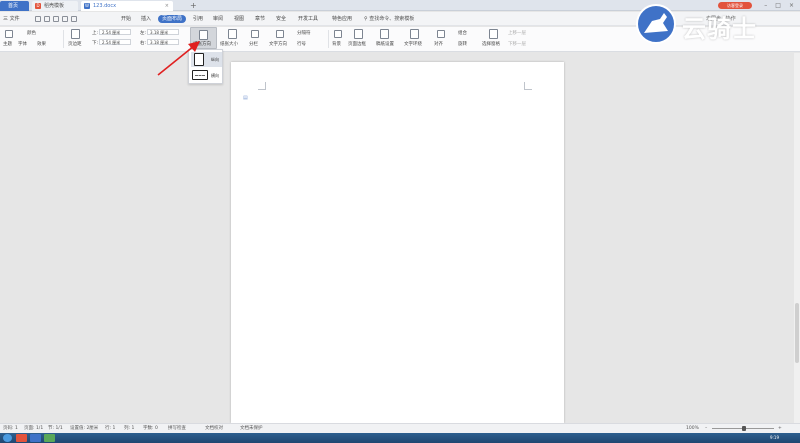 Image resolution: width=800 pixels, height=443 pixels. I want to click on doc-check-button: 文档校对, so click(214, 428).